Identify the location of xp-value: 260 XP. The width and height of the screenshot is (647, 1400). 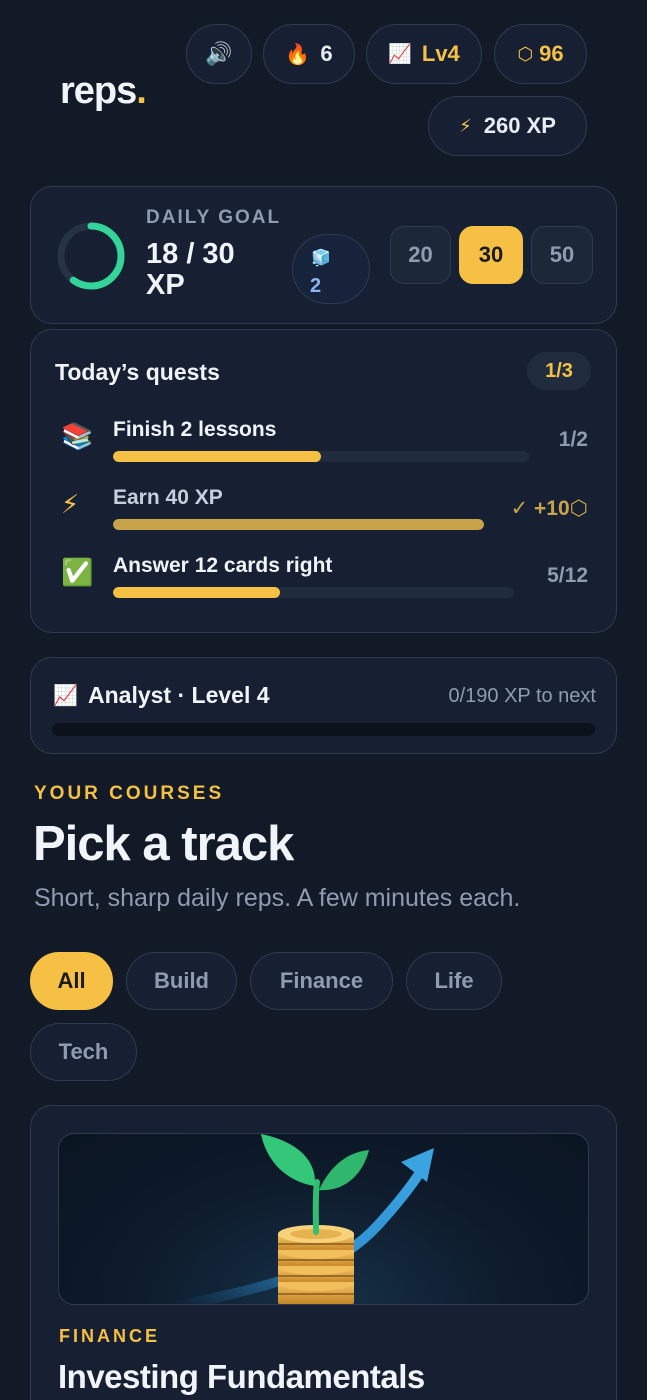
(519, 125).